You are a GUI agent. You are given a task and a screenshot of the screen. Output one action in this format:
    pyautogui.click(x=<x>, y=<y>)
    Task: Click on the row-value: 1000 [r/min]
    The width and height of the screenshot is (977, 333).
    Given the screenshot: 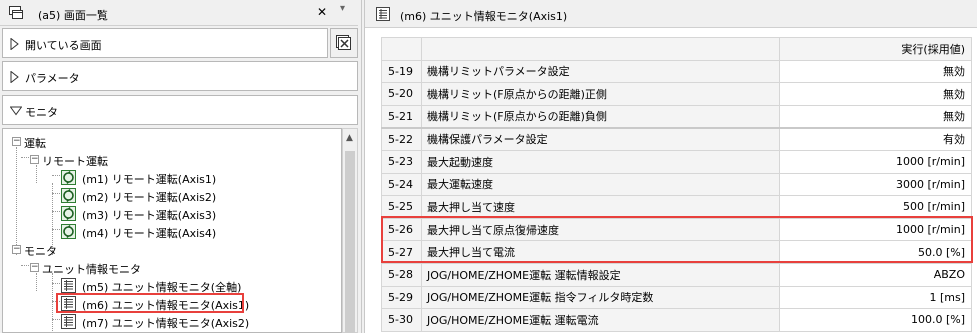 What is the action you would take?
    pyautogui.click(x=875, y=161)
    